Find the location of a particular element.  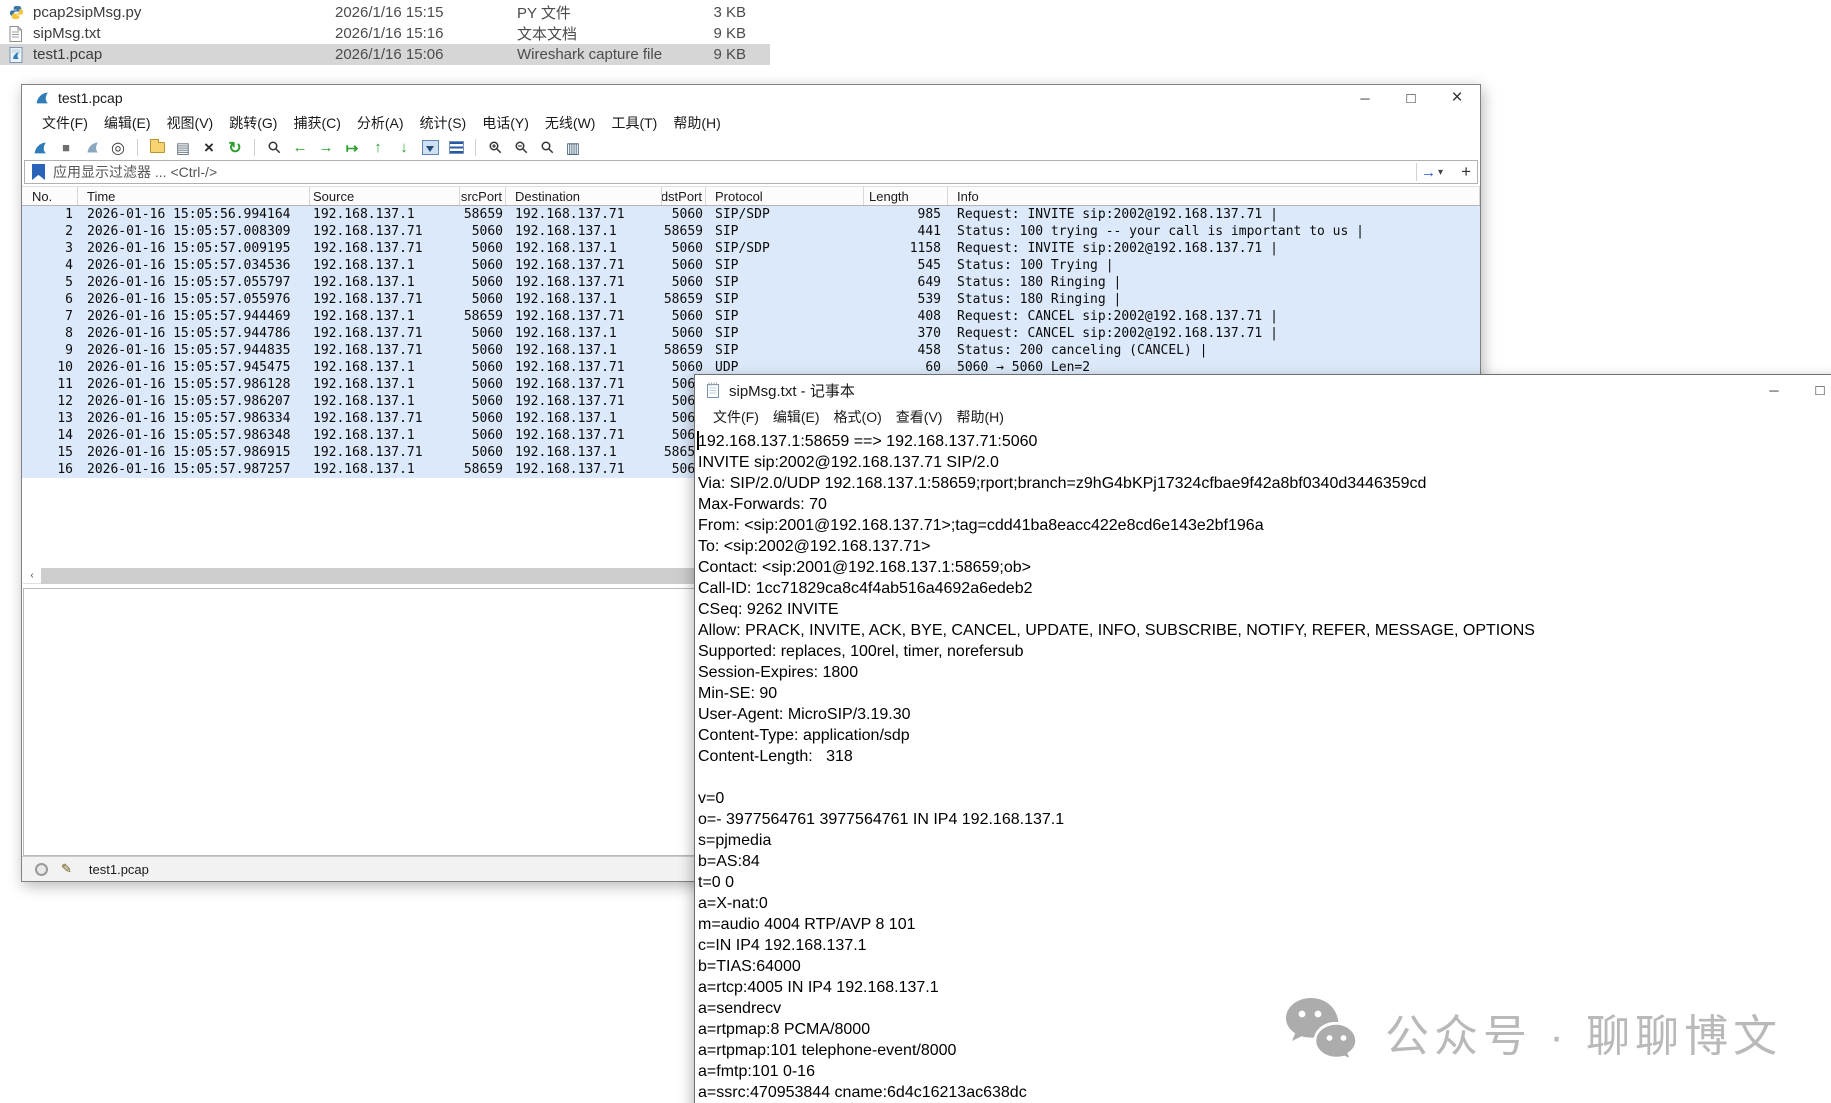

column-header-dstport: dstPort is located at coordinates (684, 196).